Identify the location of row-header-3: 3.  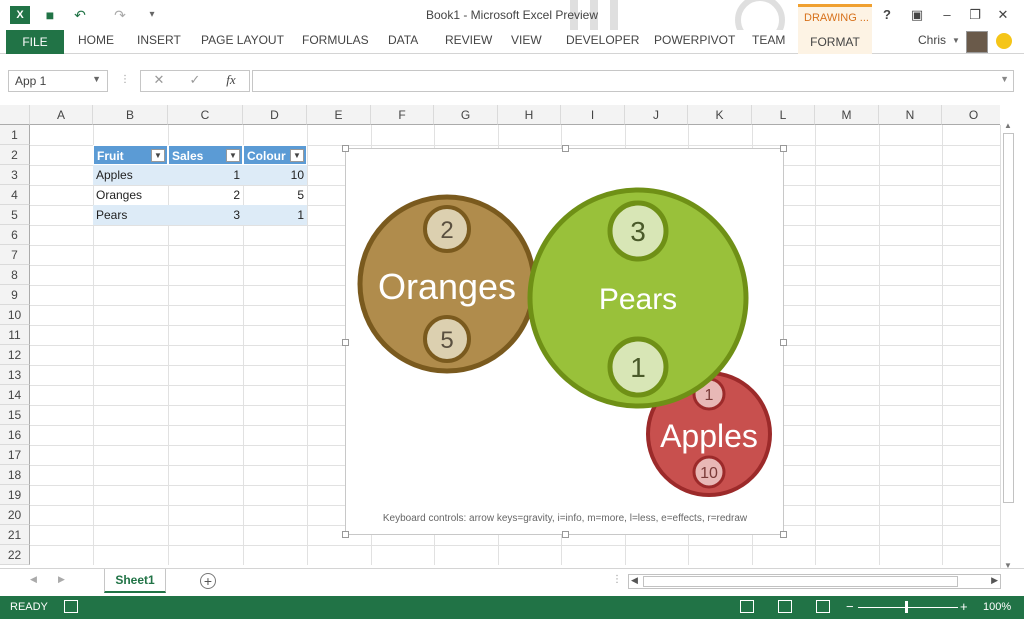
(15, 175).